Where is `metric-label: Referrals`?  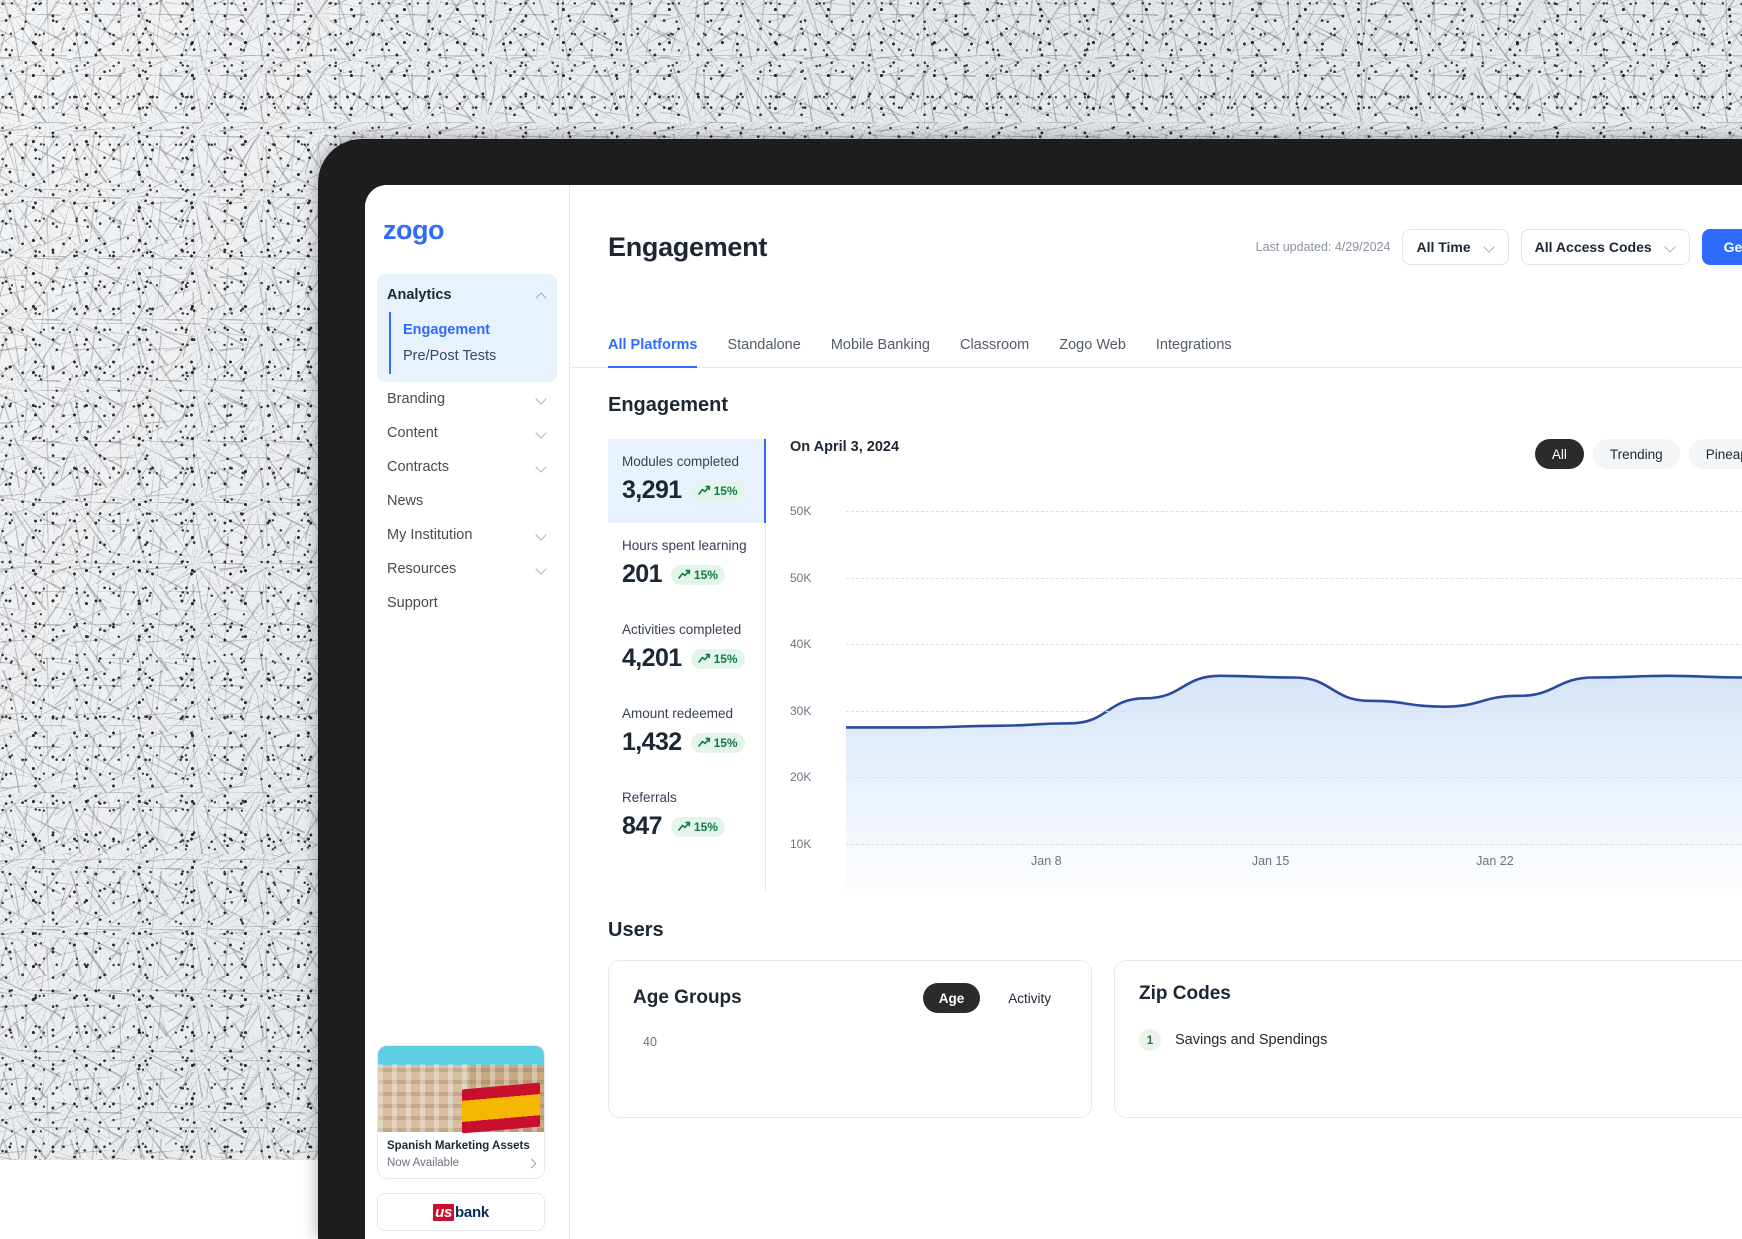
metric-label: Referrals is located at coordinates (686, 797).